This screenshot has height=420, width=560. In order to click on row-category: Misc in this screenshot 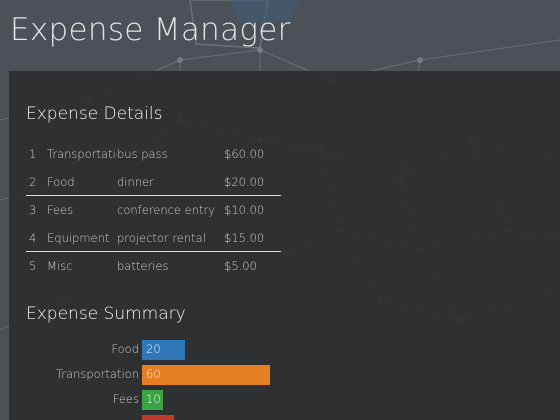, I will do `click(60, 265)`.